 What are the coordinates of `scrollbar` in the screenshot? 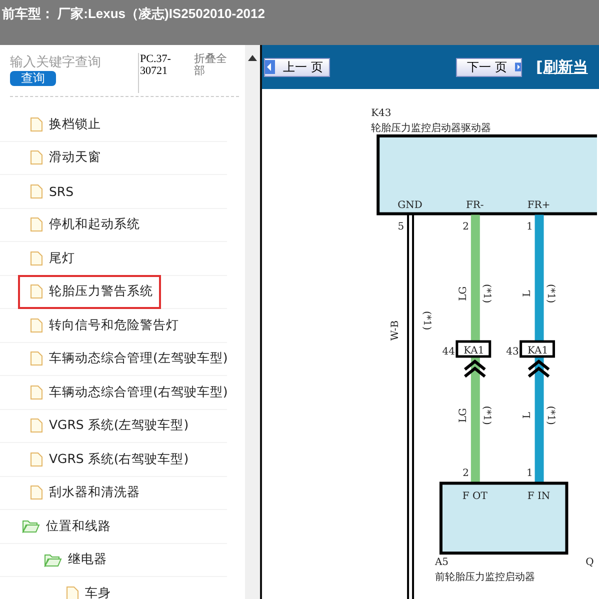 It's located at (253, 322).